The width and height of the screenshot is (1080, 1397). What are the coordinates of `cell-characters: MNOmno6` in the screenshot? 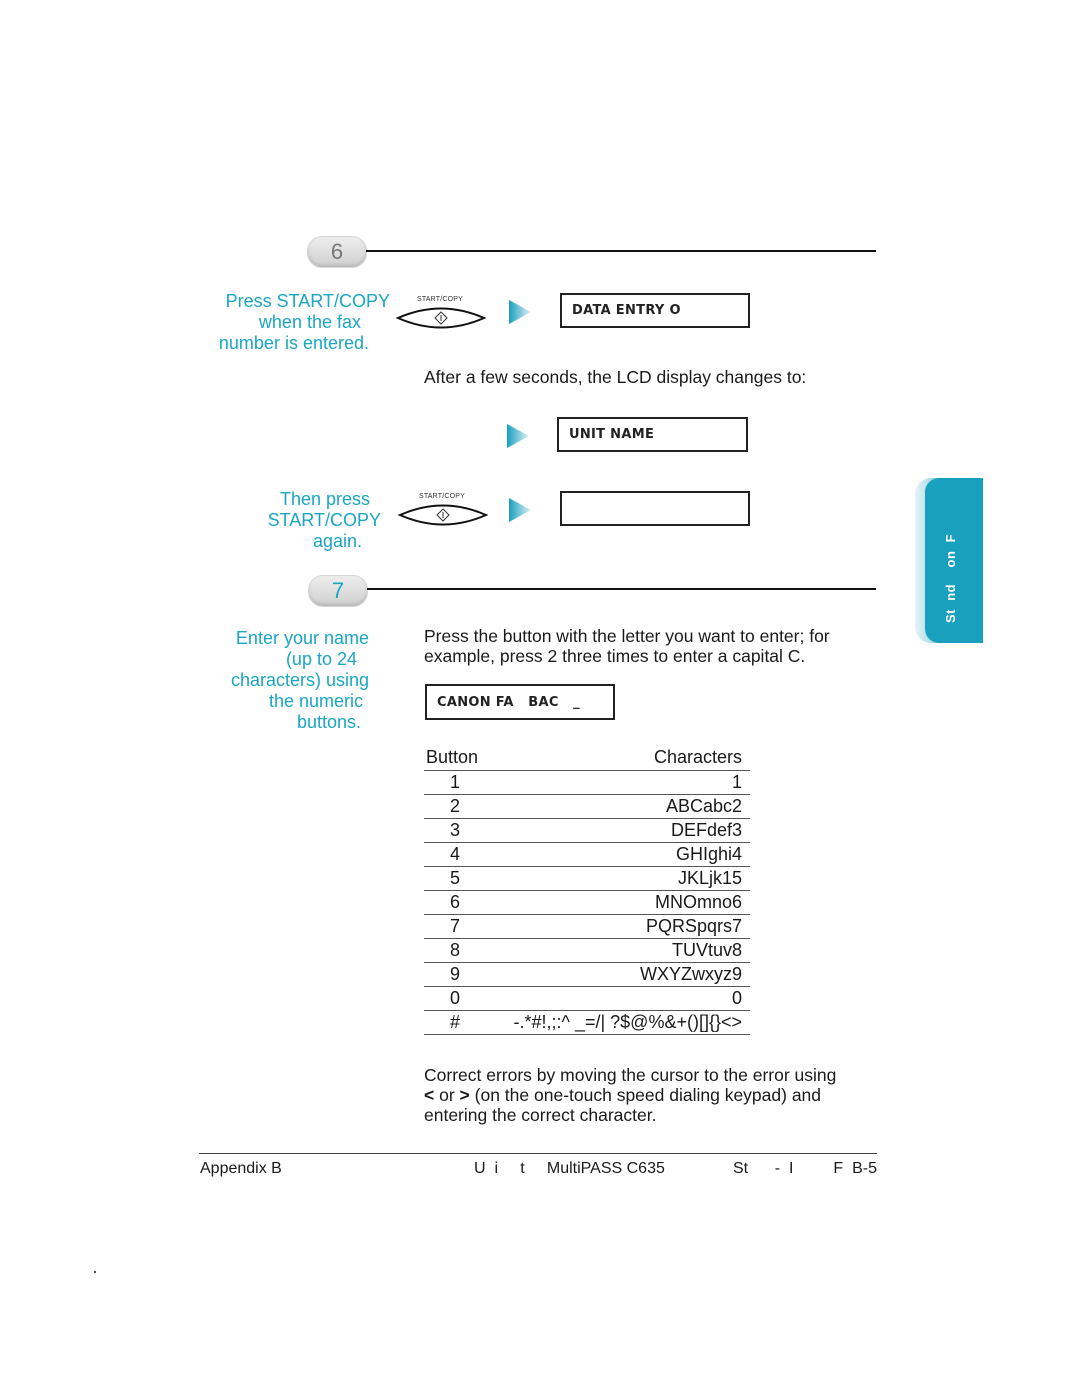 It's located at (625, 902).